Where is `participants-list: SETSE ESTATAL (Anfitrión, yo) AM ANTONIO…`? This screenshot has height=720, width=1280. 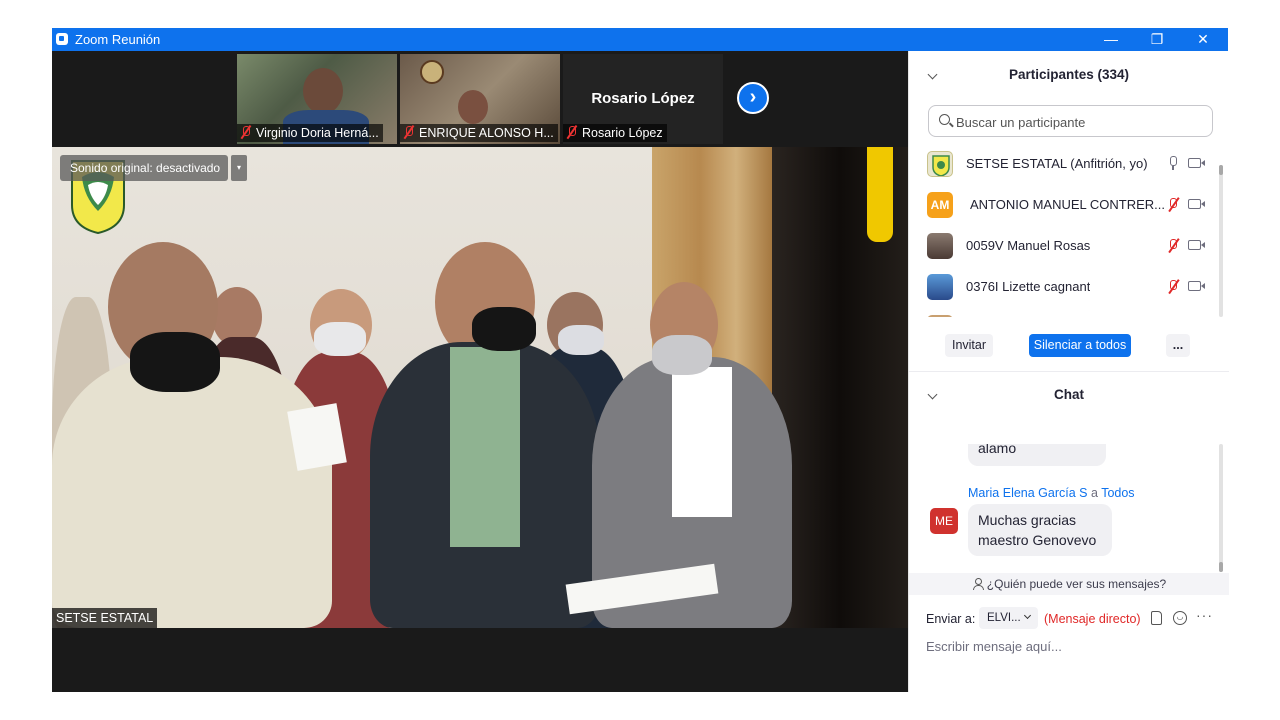 participants-list: SETSE ESTATAL (Anfitrión, yo) AM ANTONIO… is located at coordinates (1064, 230).